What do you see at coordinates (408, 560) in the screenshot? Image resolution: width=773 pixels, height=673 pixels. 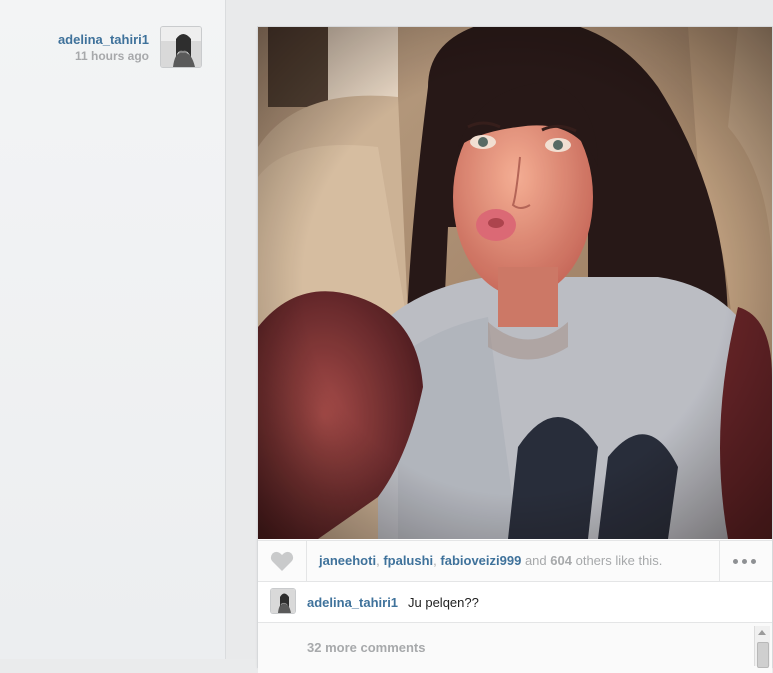 I see `liker-link: fpalushi` at bounding box center [408, 560].